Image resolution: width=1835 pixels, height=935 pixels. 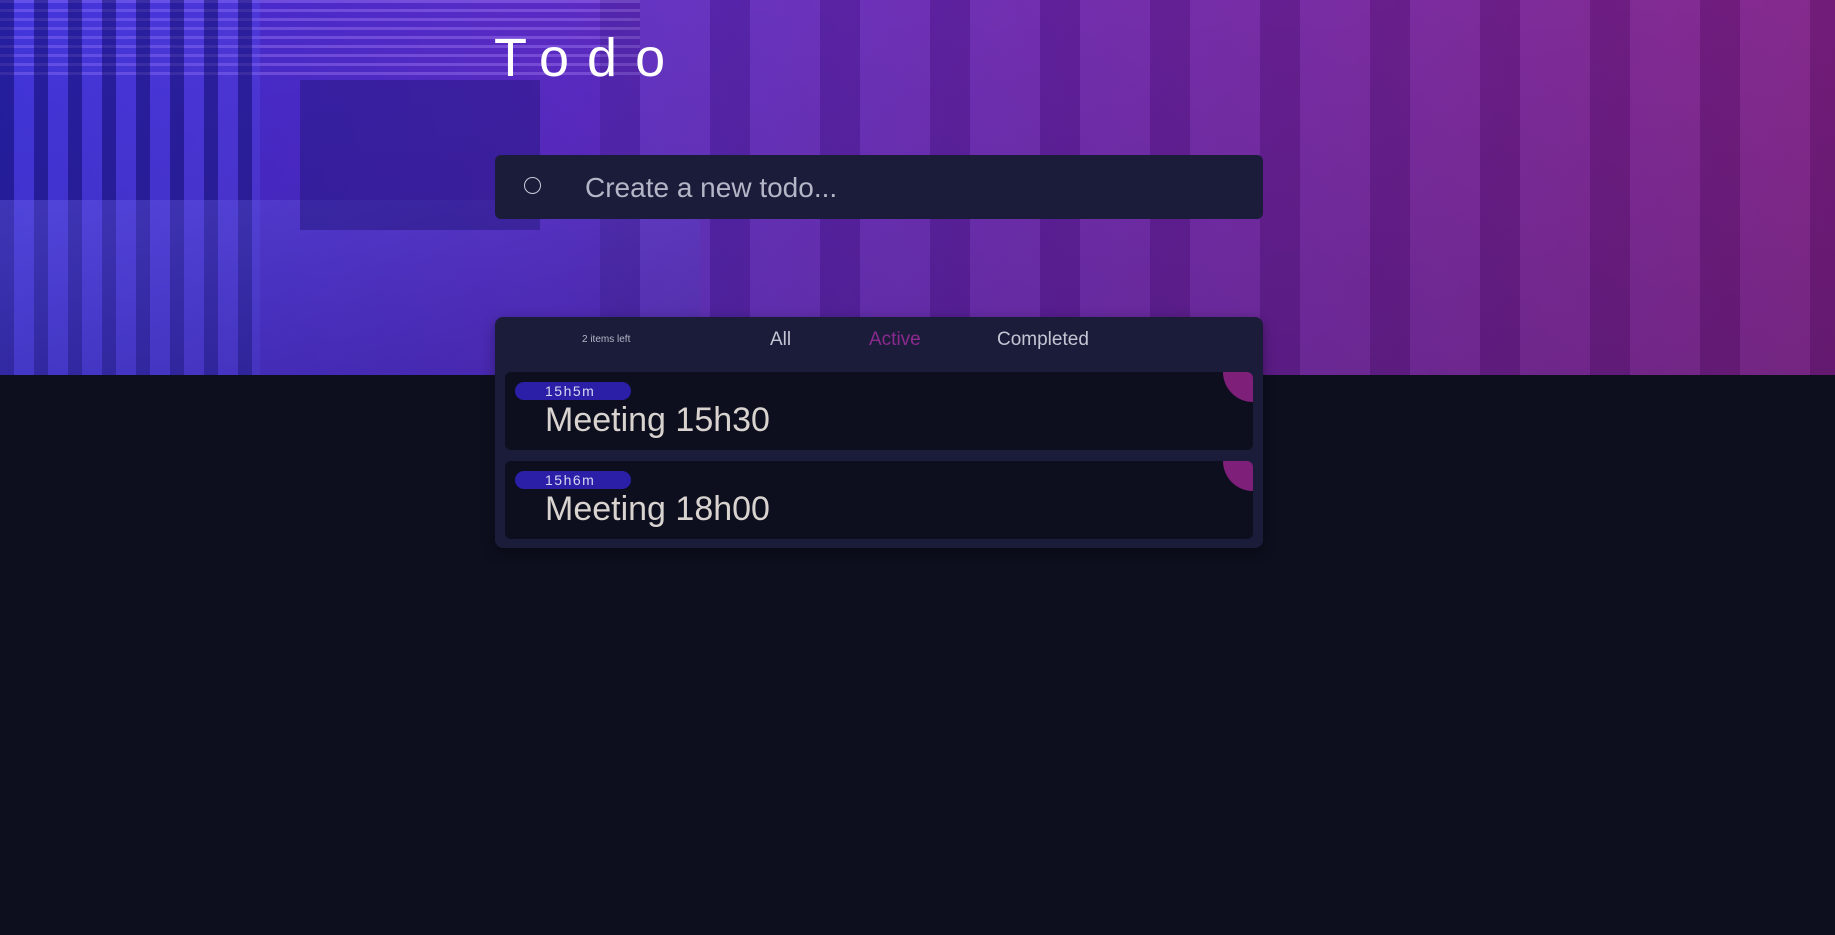 What do you see at coordinates (573, 480) in the screenshot?
I see `time-badge: 15h6m` at bounding box center [573, 480].